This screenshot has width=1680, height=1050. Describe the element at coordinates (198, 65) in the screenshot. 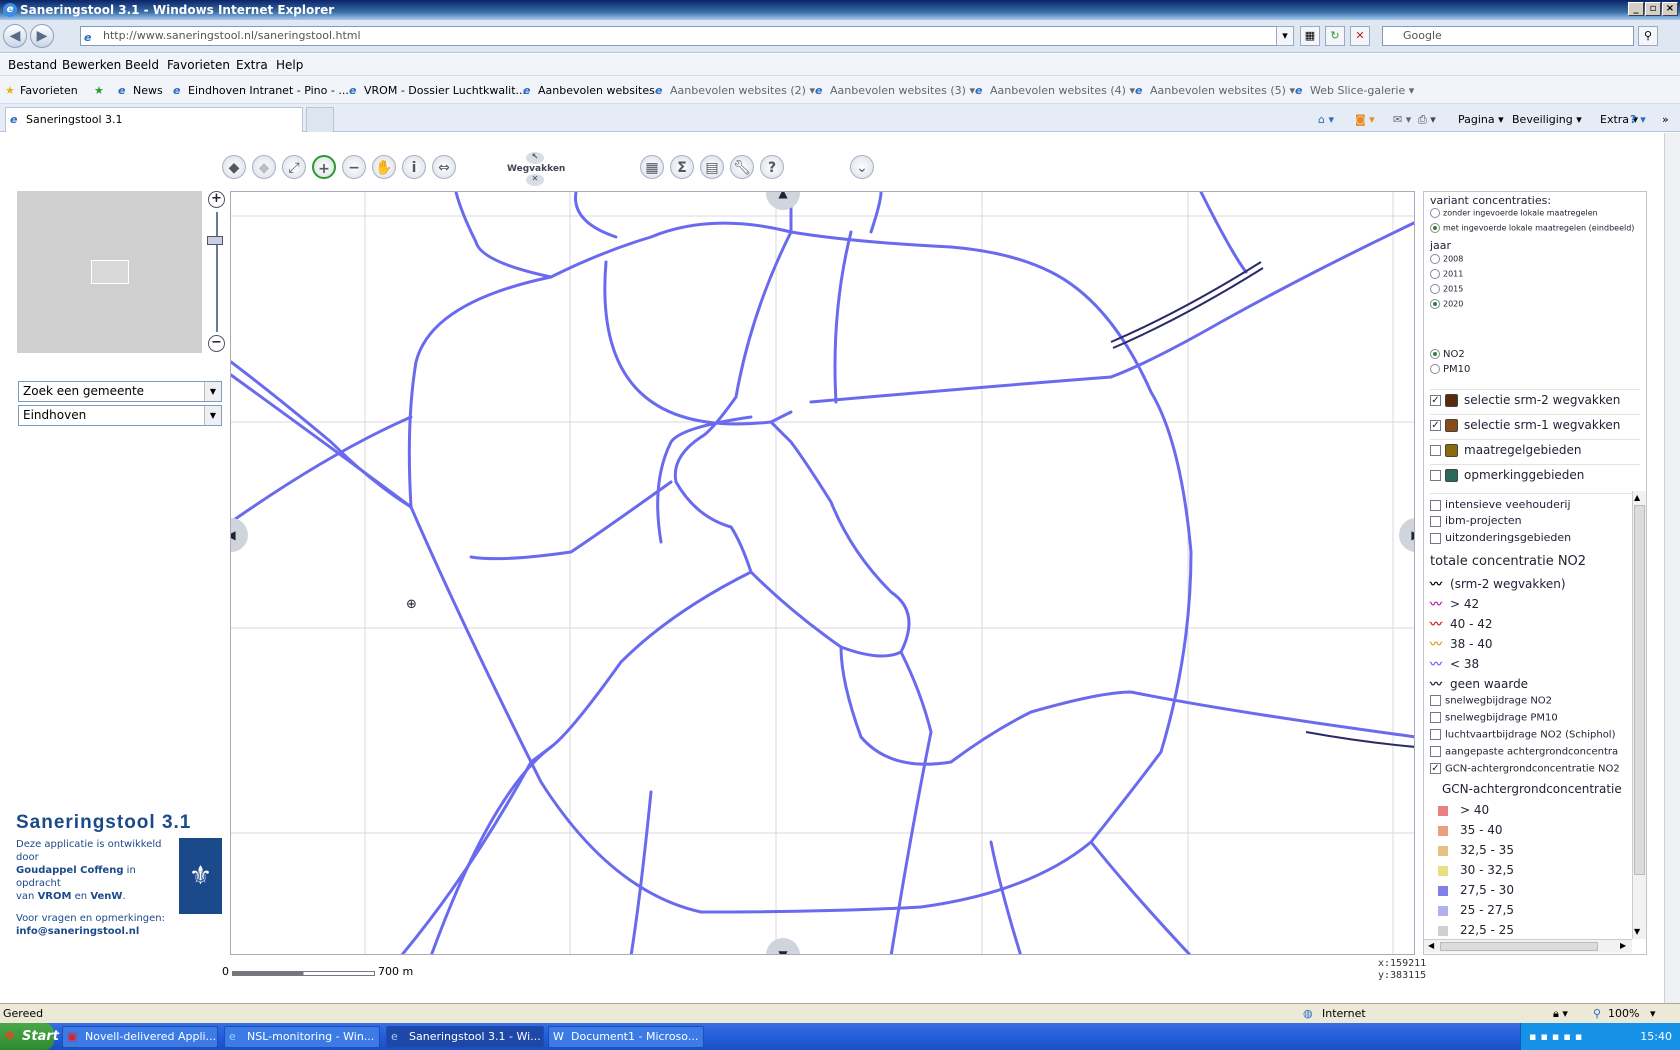

I see `menu-favorieten: Favorieten` at that location.